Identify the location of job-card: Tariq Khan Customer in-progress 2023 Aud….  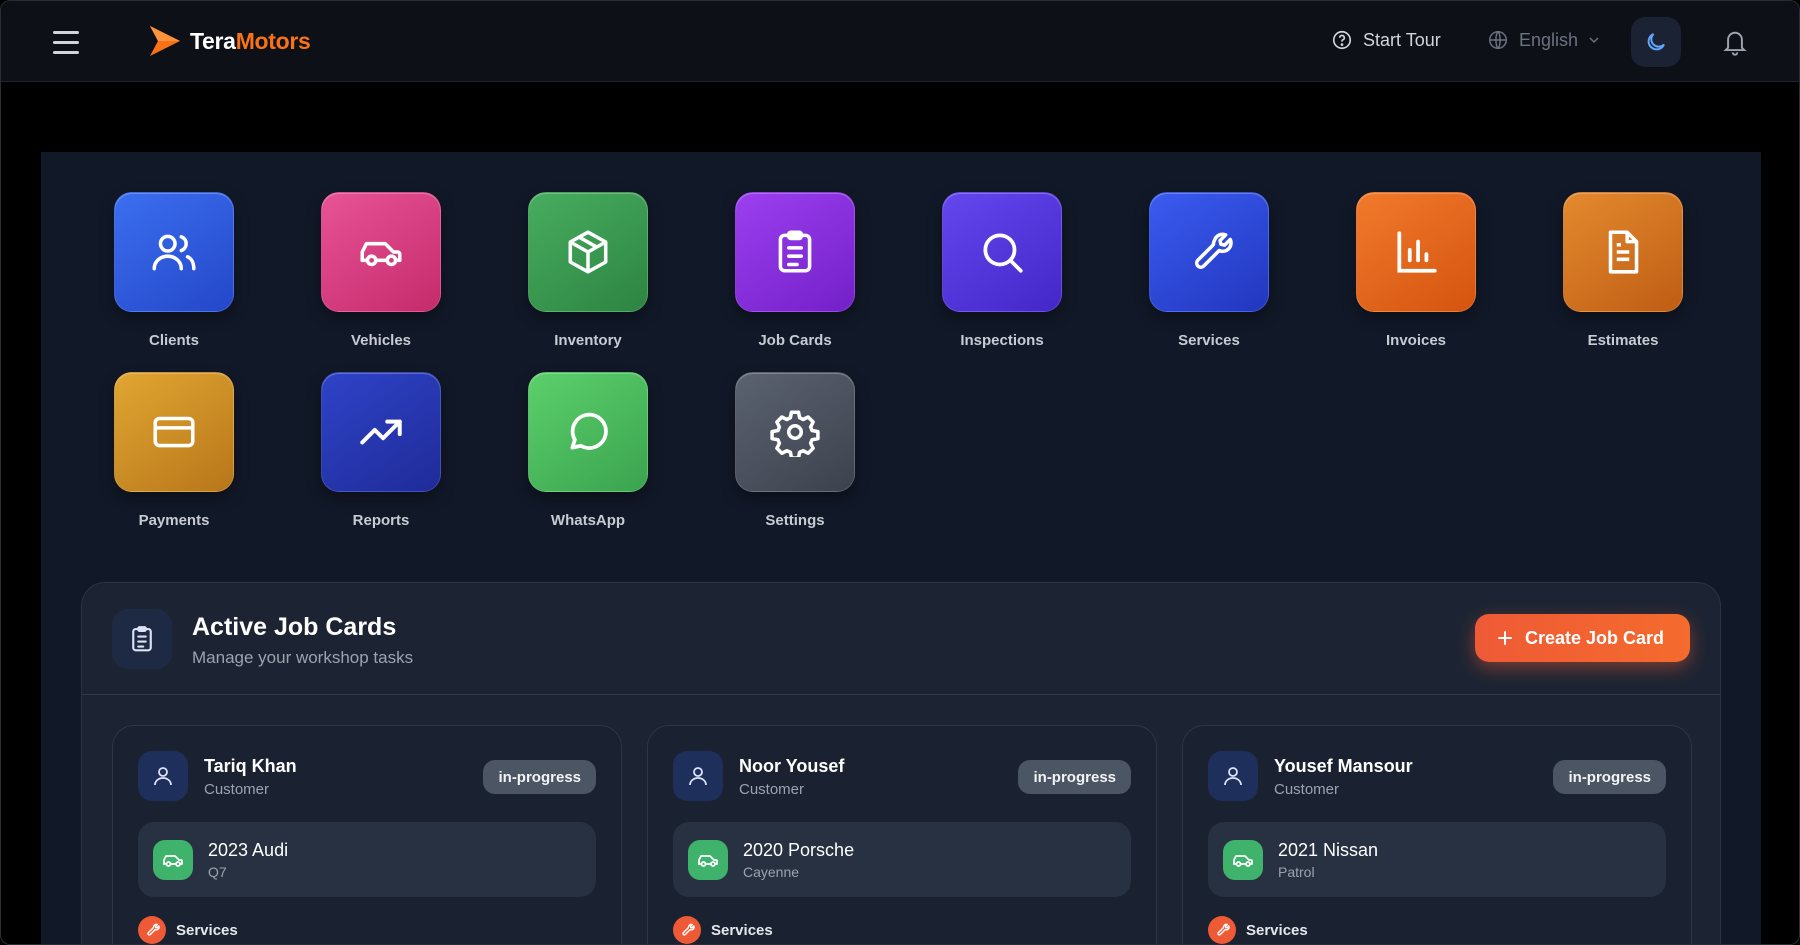
(367, 834).